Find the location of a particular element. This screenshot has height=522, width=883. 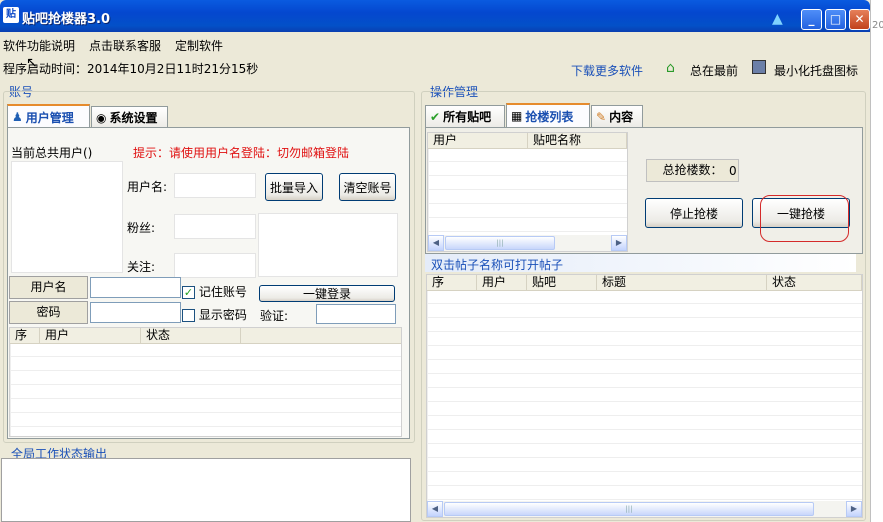

col-forum-name: 贴吧名称 is located at coordinates (577, 140).